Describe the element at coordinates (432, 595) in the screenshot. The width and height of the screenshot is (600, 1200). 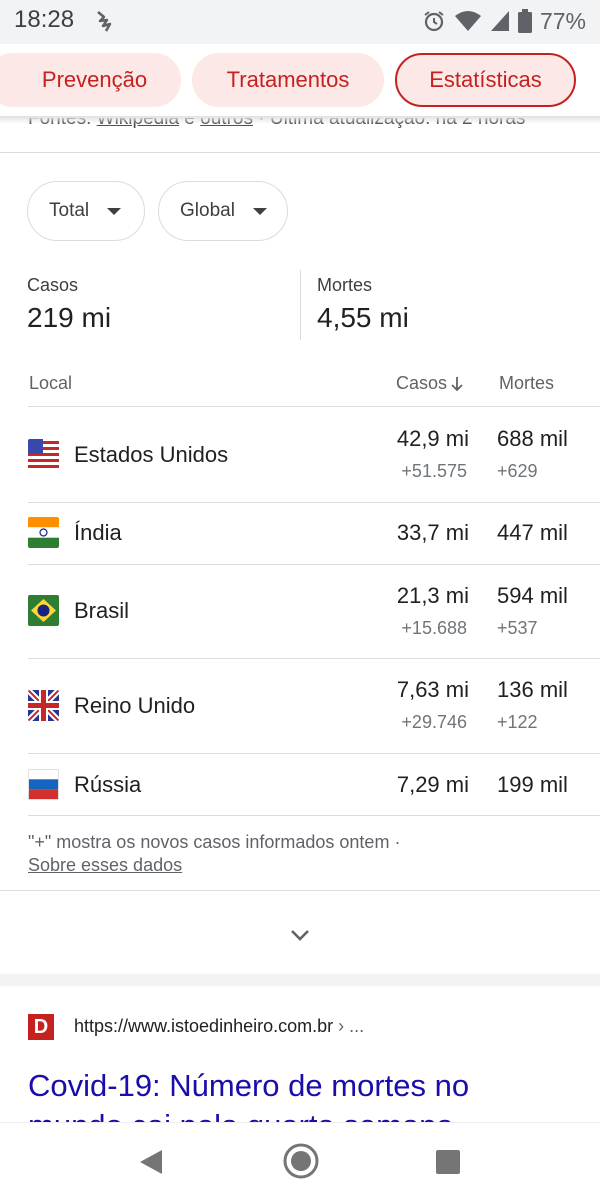
I see `cases-value: 21,3 mi` at that location.